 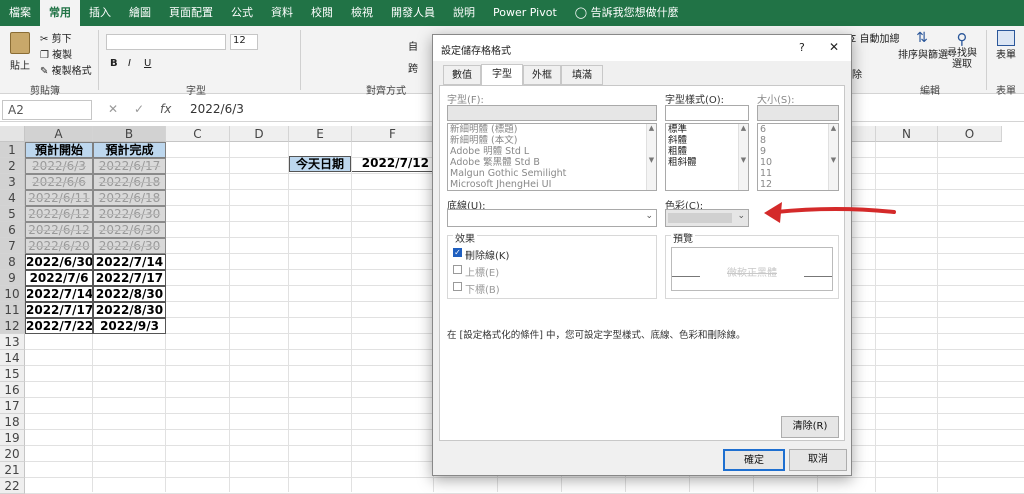 What do you see at coordinates (320, 164) in the screenshot?
I see `today-label-cell: 今天日期` at bounding box center [320, 164].